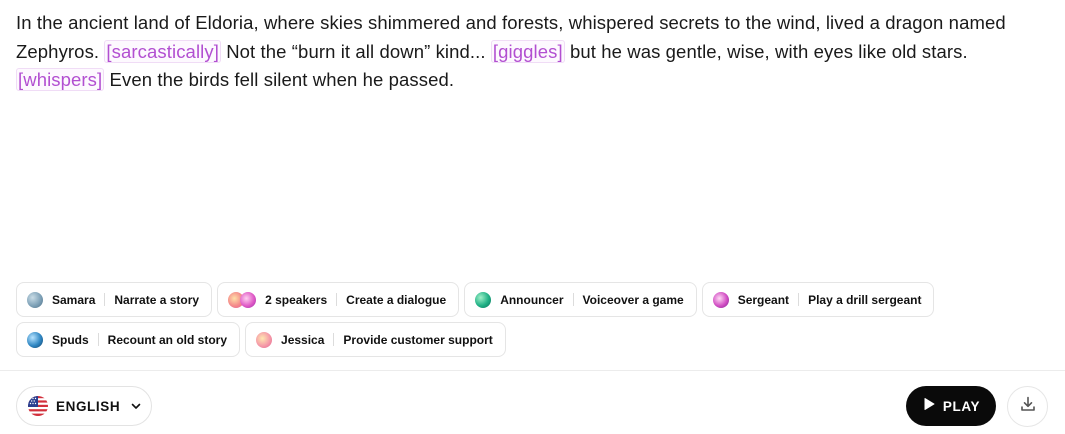  Describe the element at coordinates (633, 299) in the screenshot. I see `preset-action: Voiceover a game` at that location.